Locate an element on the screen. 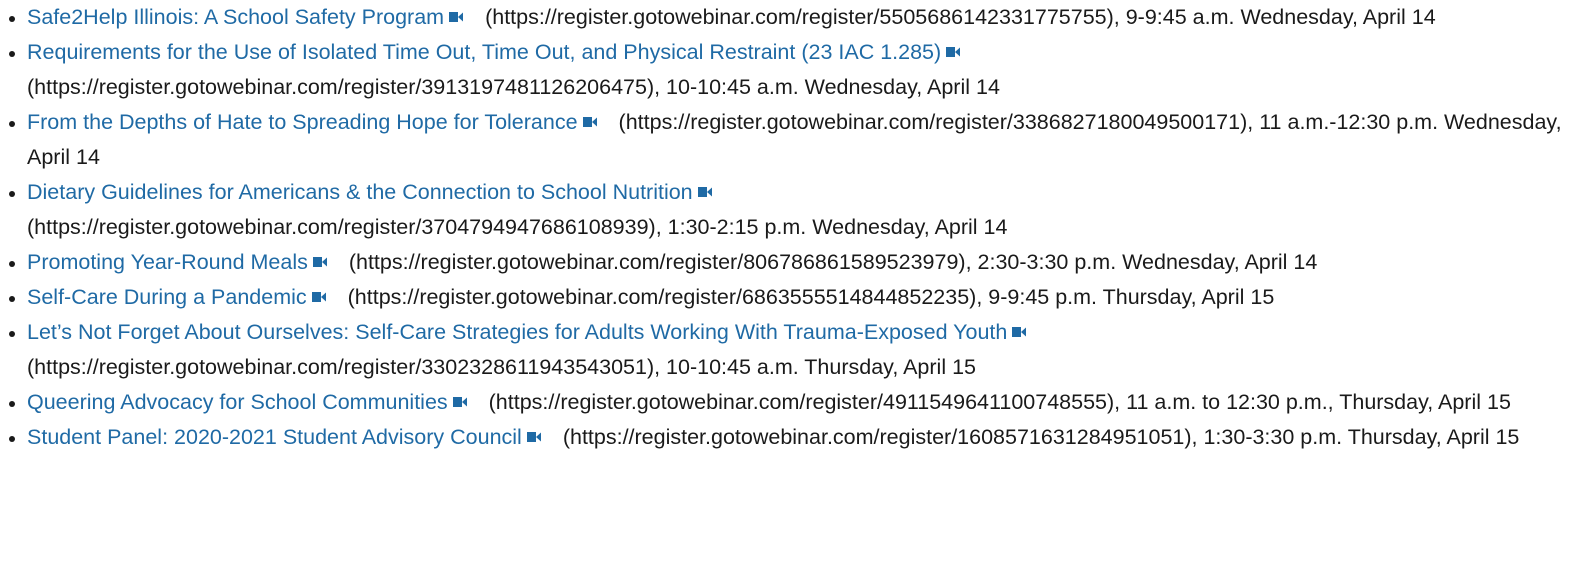 This screenshot has height=566, width=1585. webinar-title-link: Promoting Year-Round Meals is located at coordinates (167, 262).